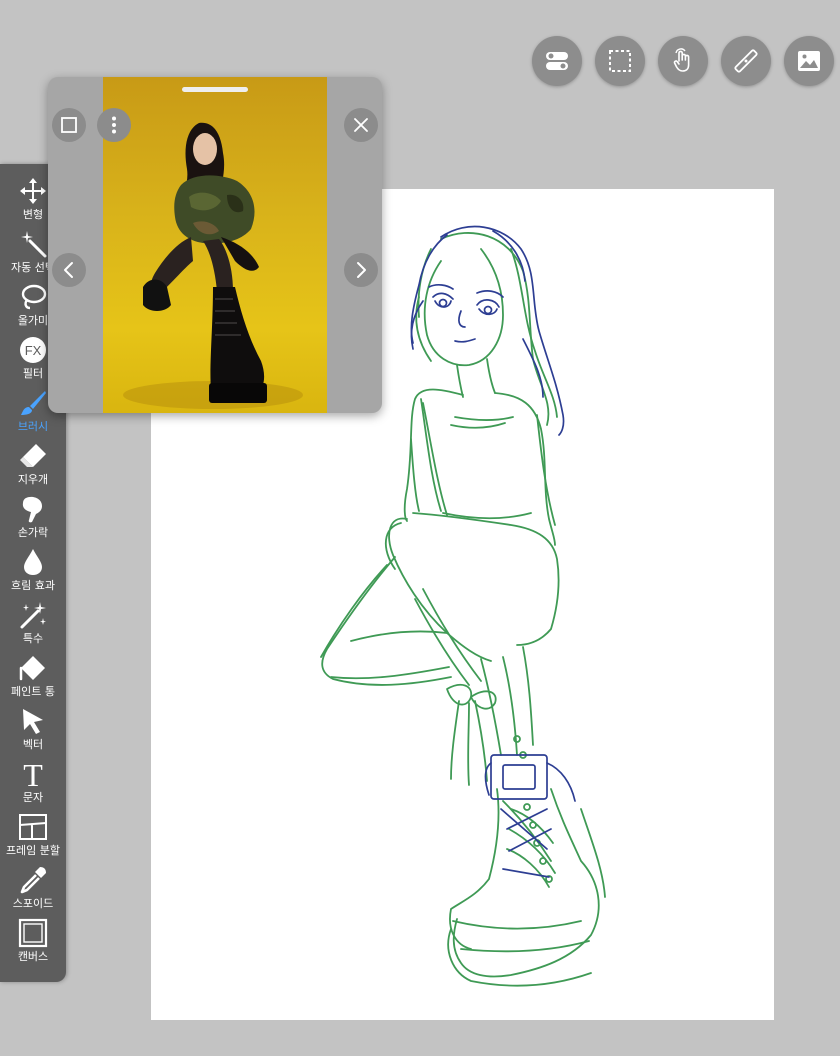  I want to click on sparkle-icon, so click(33, 615).